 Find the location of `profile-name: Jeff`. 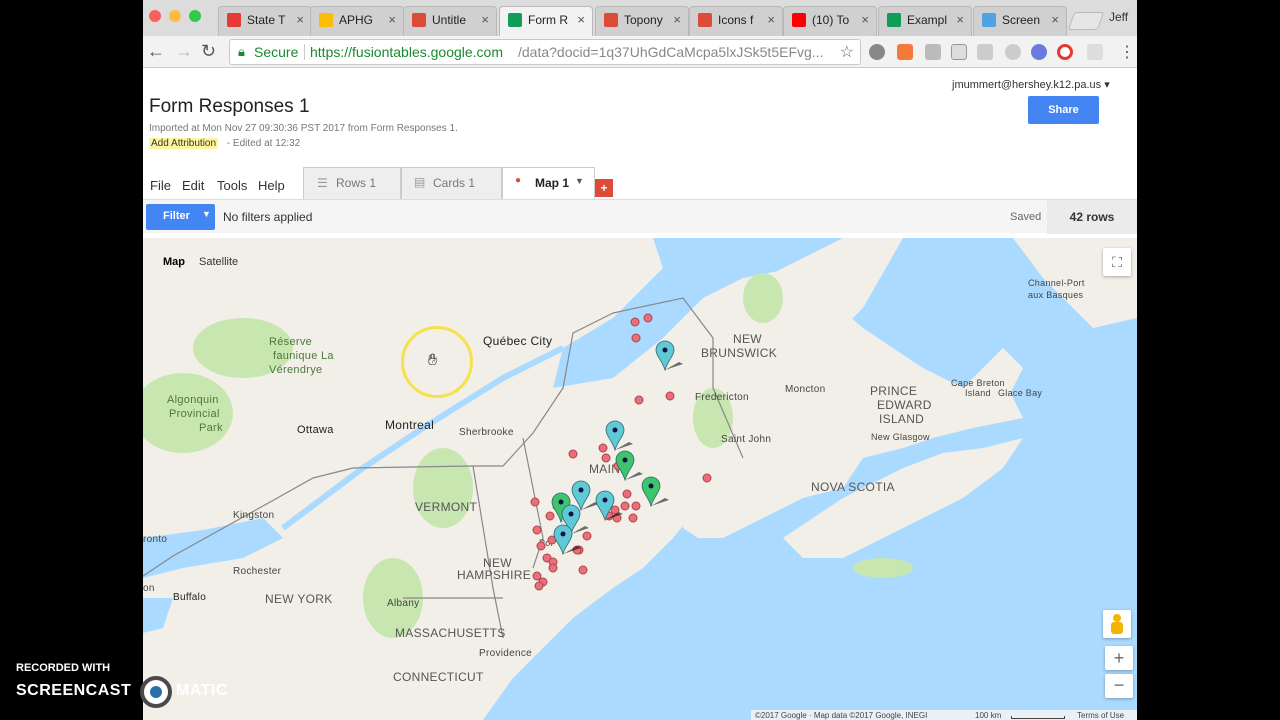

profile-name: Jeff is located at coordinates (1118, 17).